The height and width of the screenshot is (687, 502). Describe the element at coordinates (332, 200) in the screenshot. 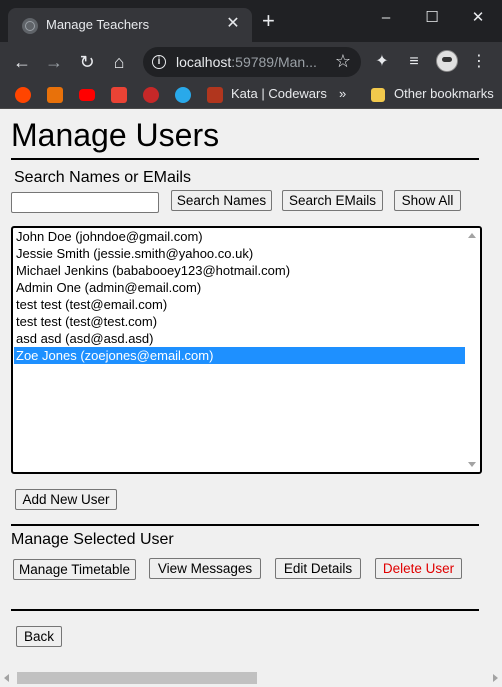

I see `search-emails-button: Search EMails` at that location.